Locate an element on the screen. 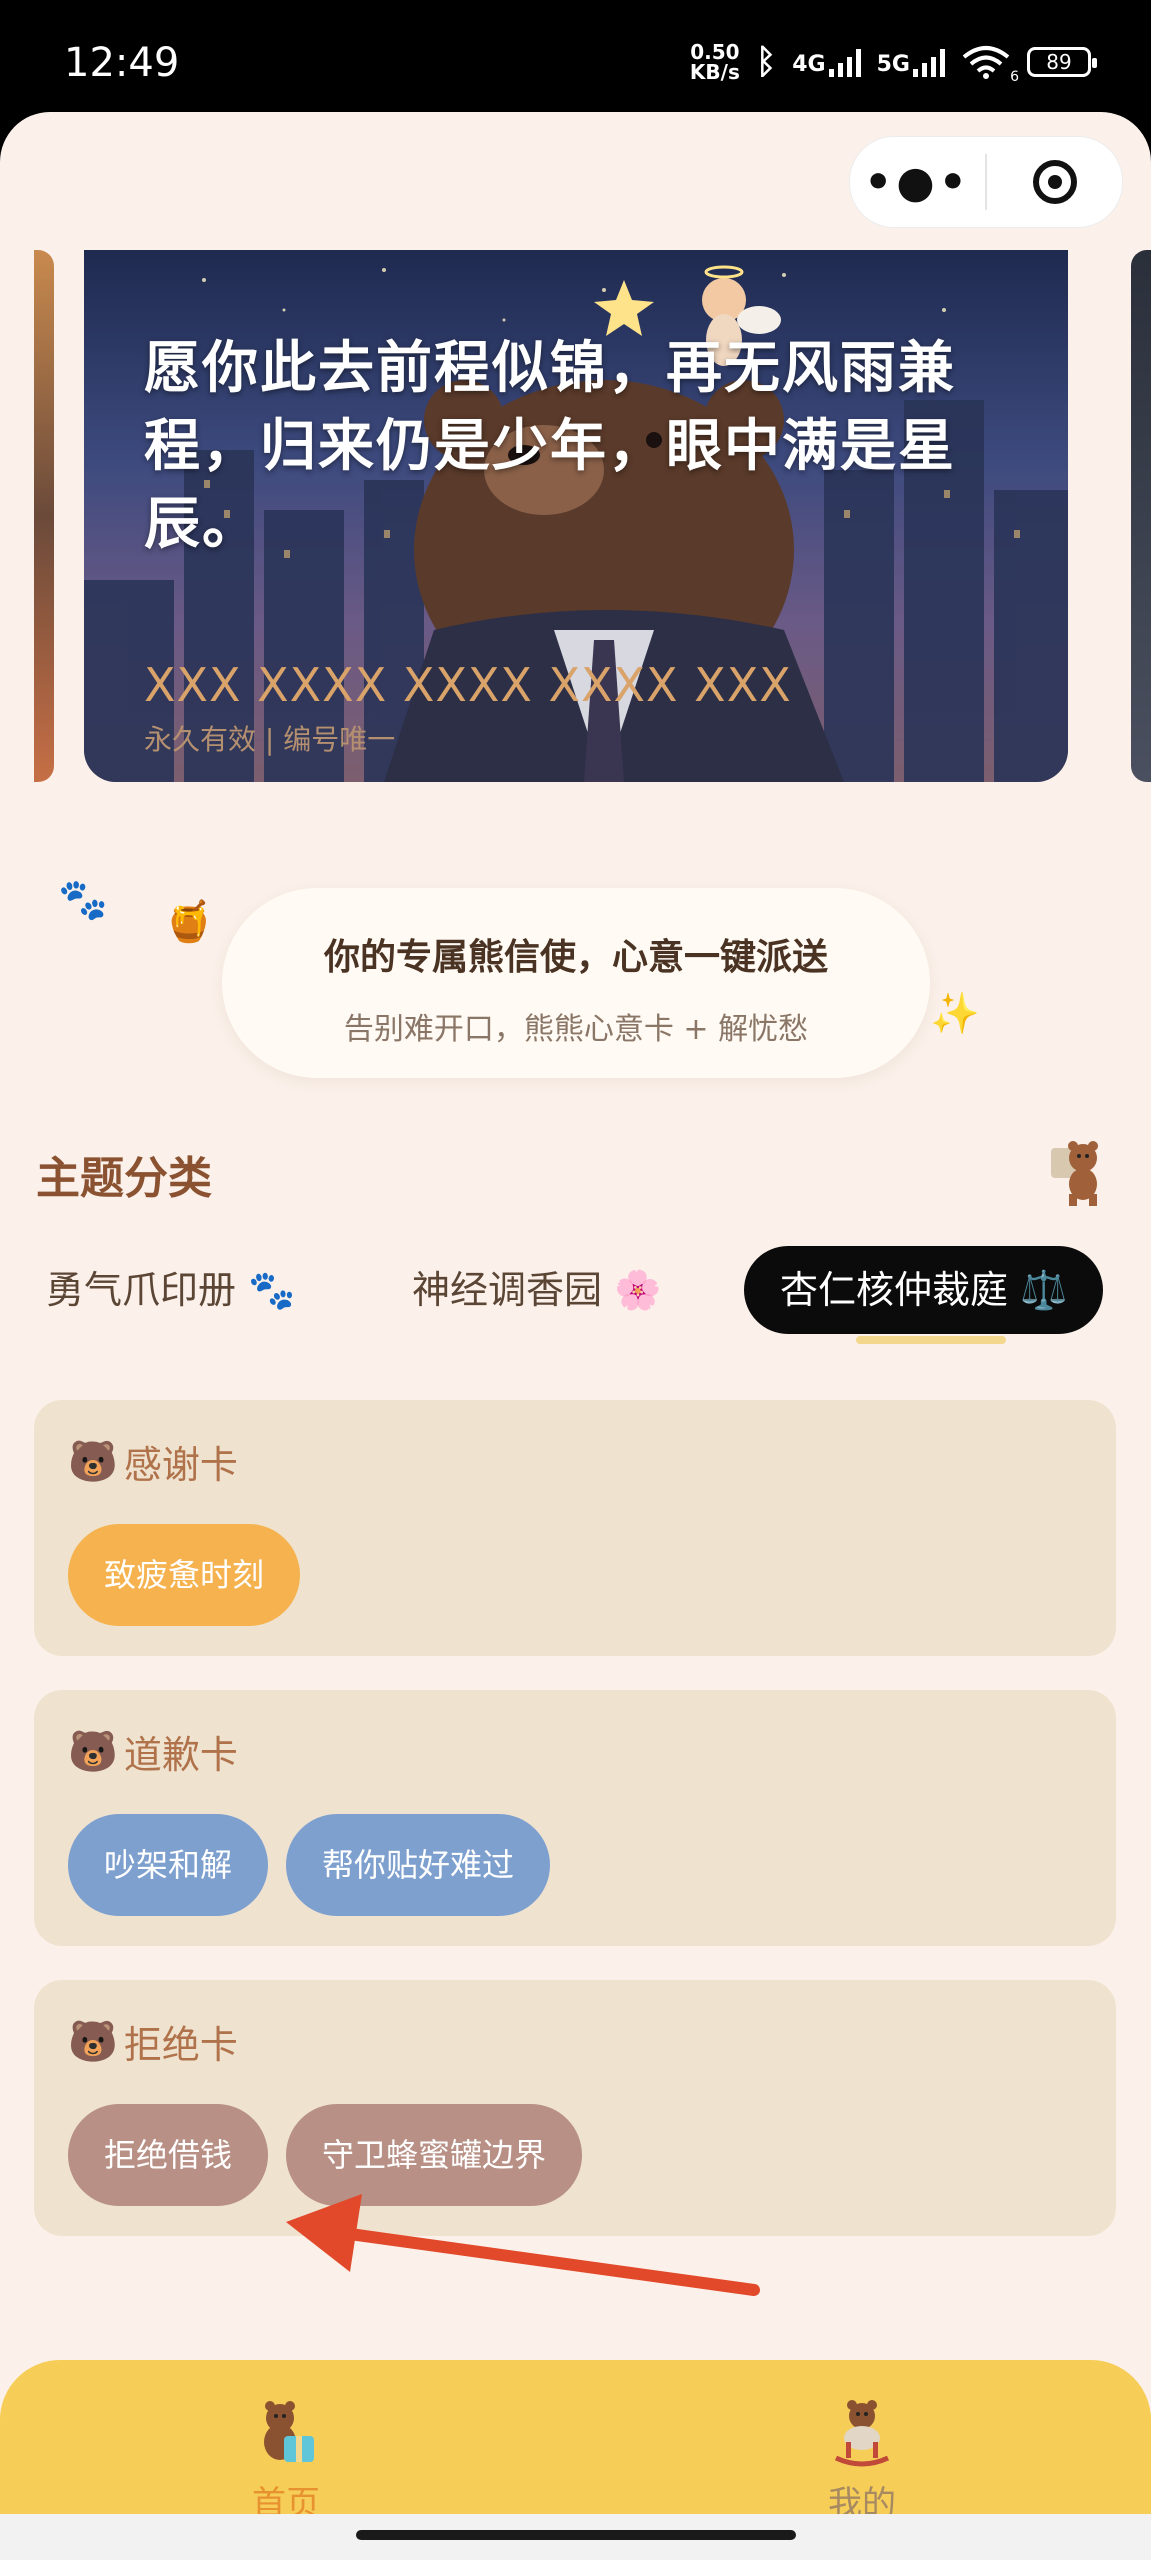 The width and height of the screenshot is (1151, 2560). network-speed-value: 0.50 is located at coordinates (715, 52).